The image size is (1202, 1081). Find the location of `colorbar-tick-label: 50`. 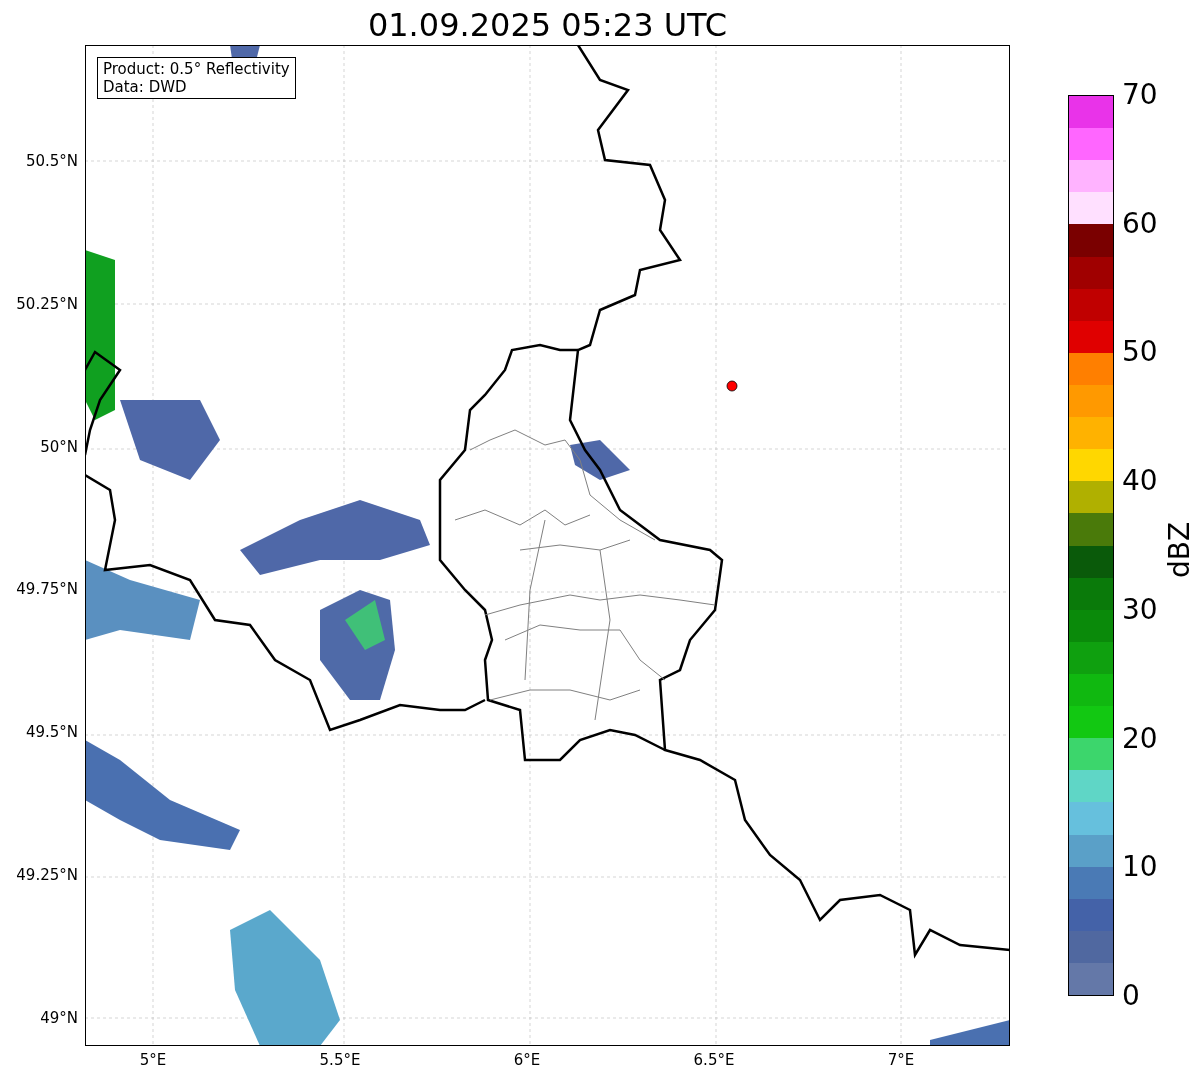

colorbar-tick-label: 50 is located at coordinates (1140, 352).